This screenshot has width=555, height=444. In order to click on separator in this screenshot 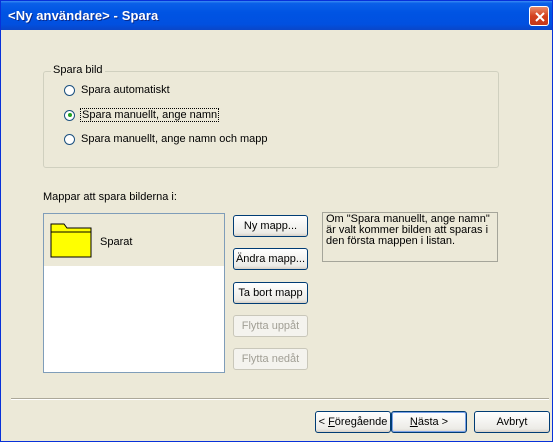, I will do `click(280, 399)`.